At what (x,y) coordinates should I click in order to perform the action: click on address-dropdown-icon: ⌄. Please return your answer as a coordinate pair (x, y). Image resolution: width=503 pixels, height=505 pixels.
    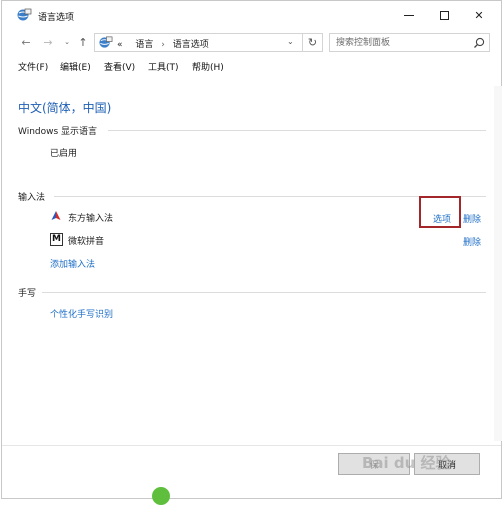
    Looking at the image, I should click on (290, 41).